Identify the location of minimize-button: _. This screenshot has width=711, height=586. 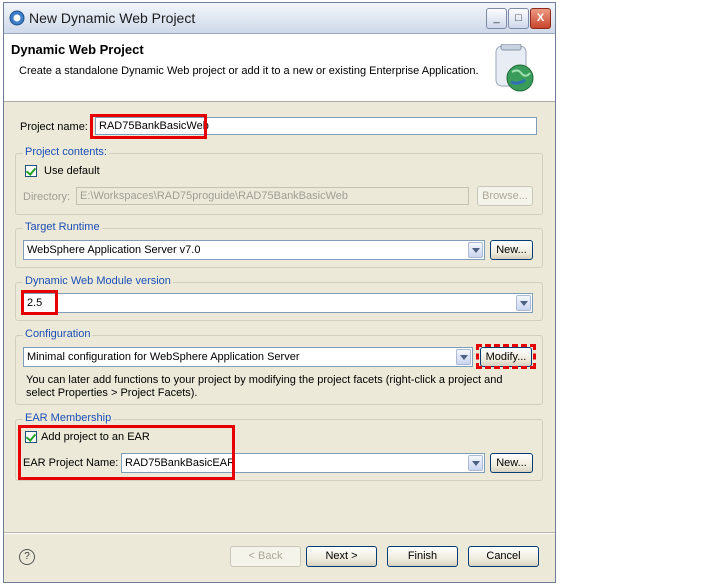
(496, 18).